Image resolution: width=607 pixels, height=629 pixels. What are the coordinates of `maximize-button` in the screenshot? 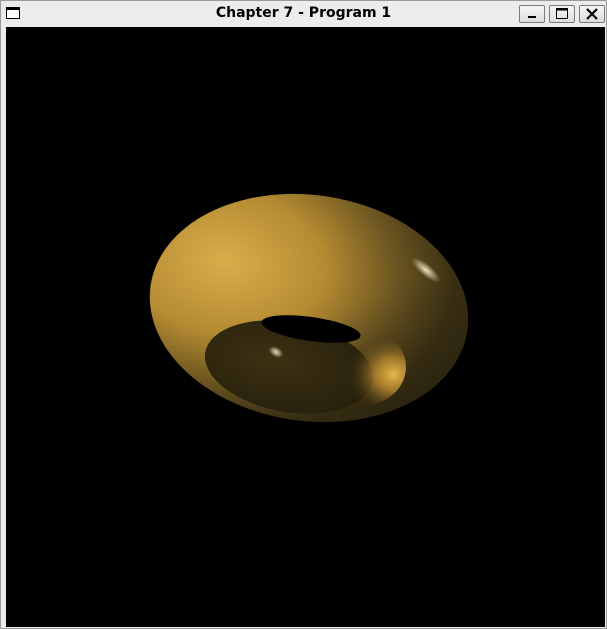 It's located at (562, 14).